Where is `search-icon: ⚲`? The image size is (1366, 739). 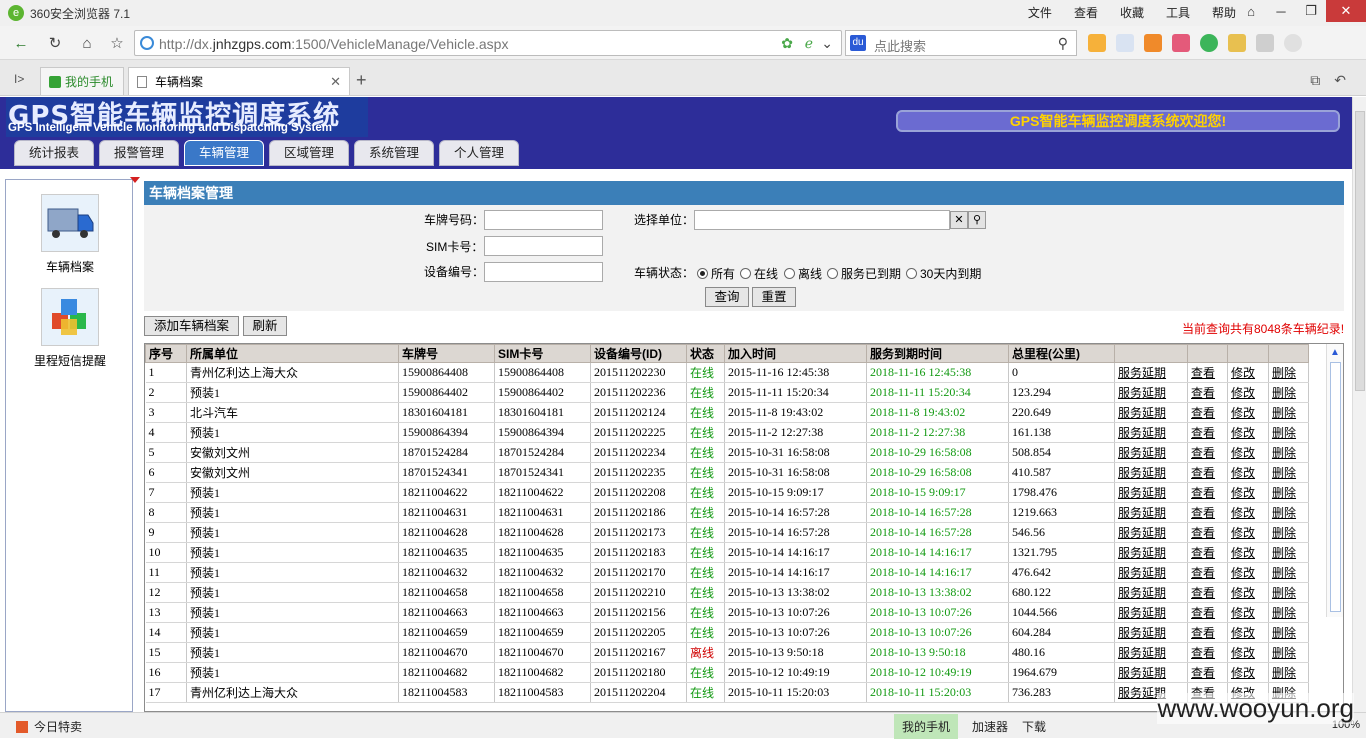
search-icon: ⚲ is located at coordinates (1063, 43).